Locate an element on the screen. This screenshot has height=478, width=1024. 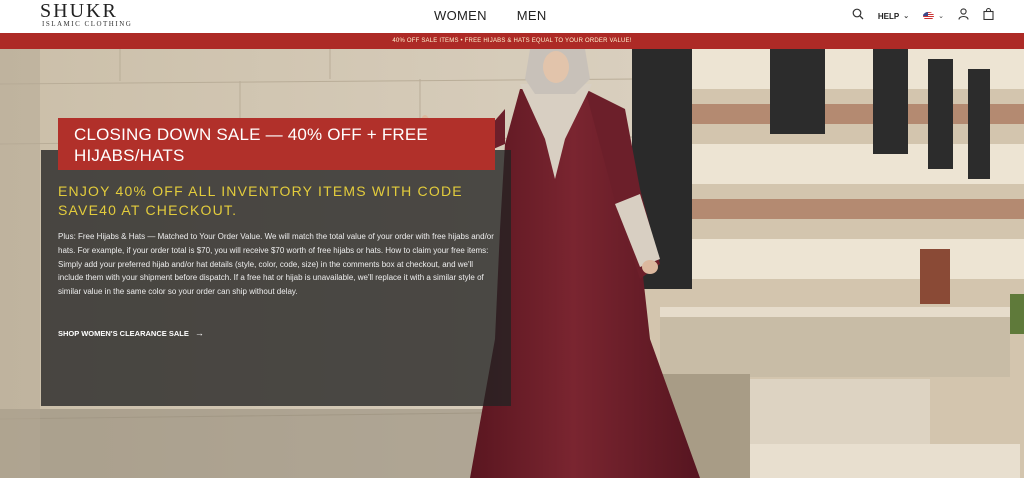
logo-tagline: ISLAMIC CLOTHING is located at coordinates (87, 24).